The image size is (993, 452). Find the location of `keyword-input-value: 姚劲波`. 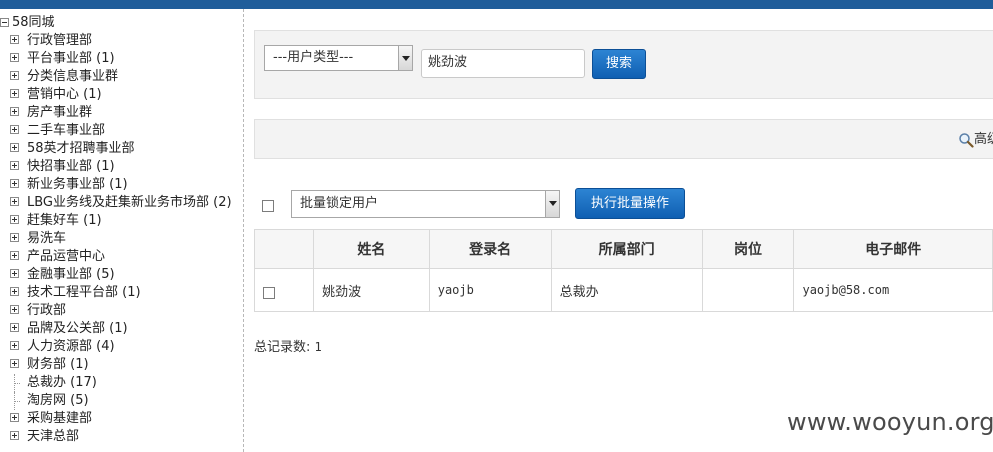

keyword-input-value: 姚劲波 is located at coordinates (448, 62).